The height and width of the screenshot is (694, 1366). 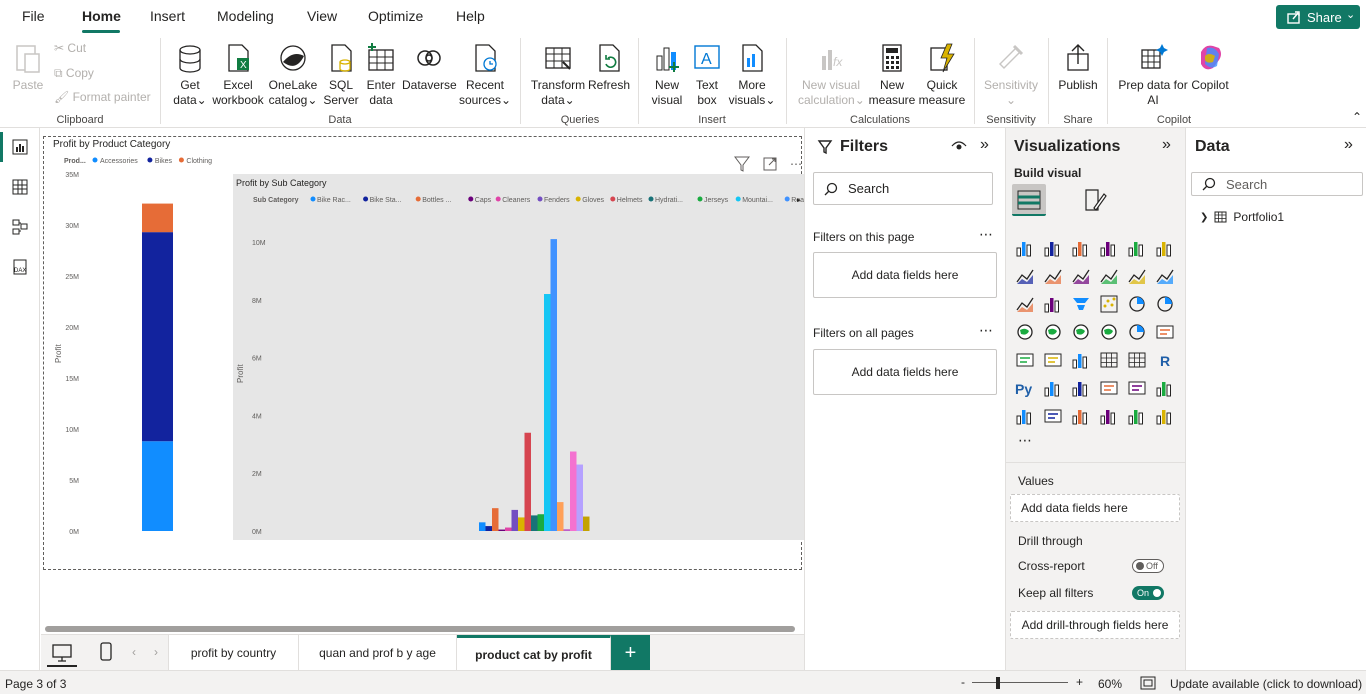 What do you see at coordinates (1110, 684) in the screenshot?
I see `zoom-level: 60%` at bounding box center [1110, 684].